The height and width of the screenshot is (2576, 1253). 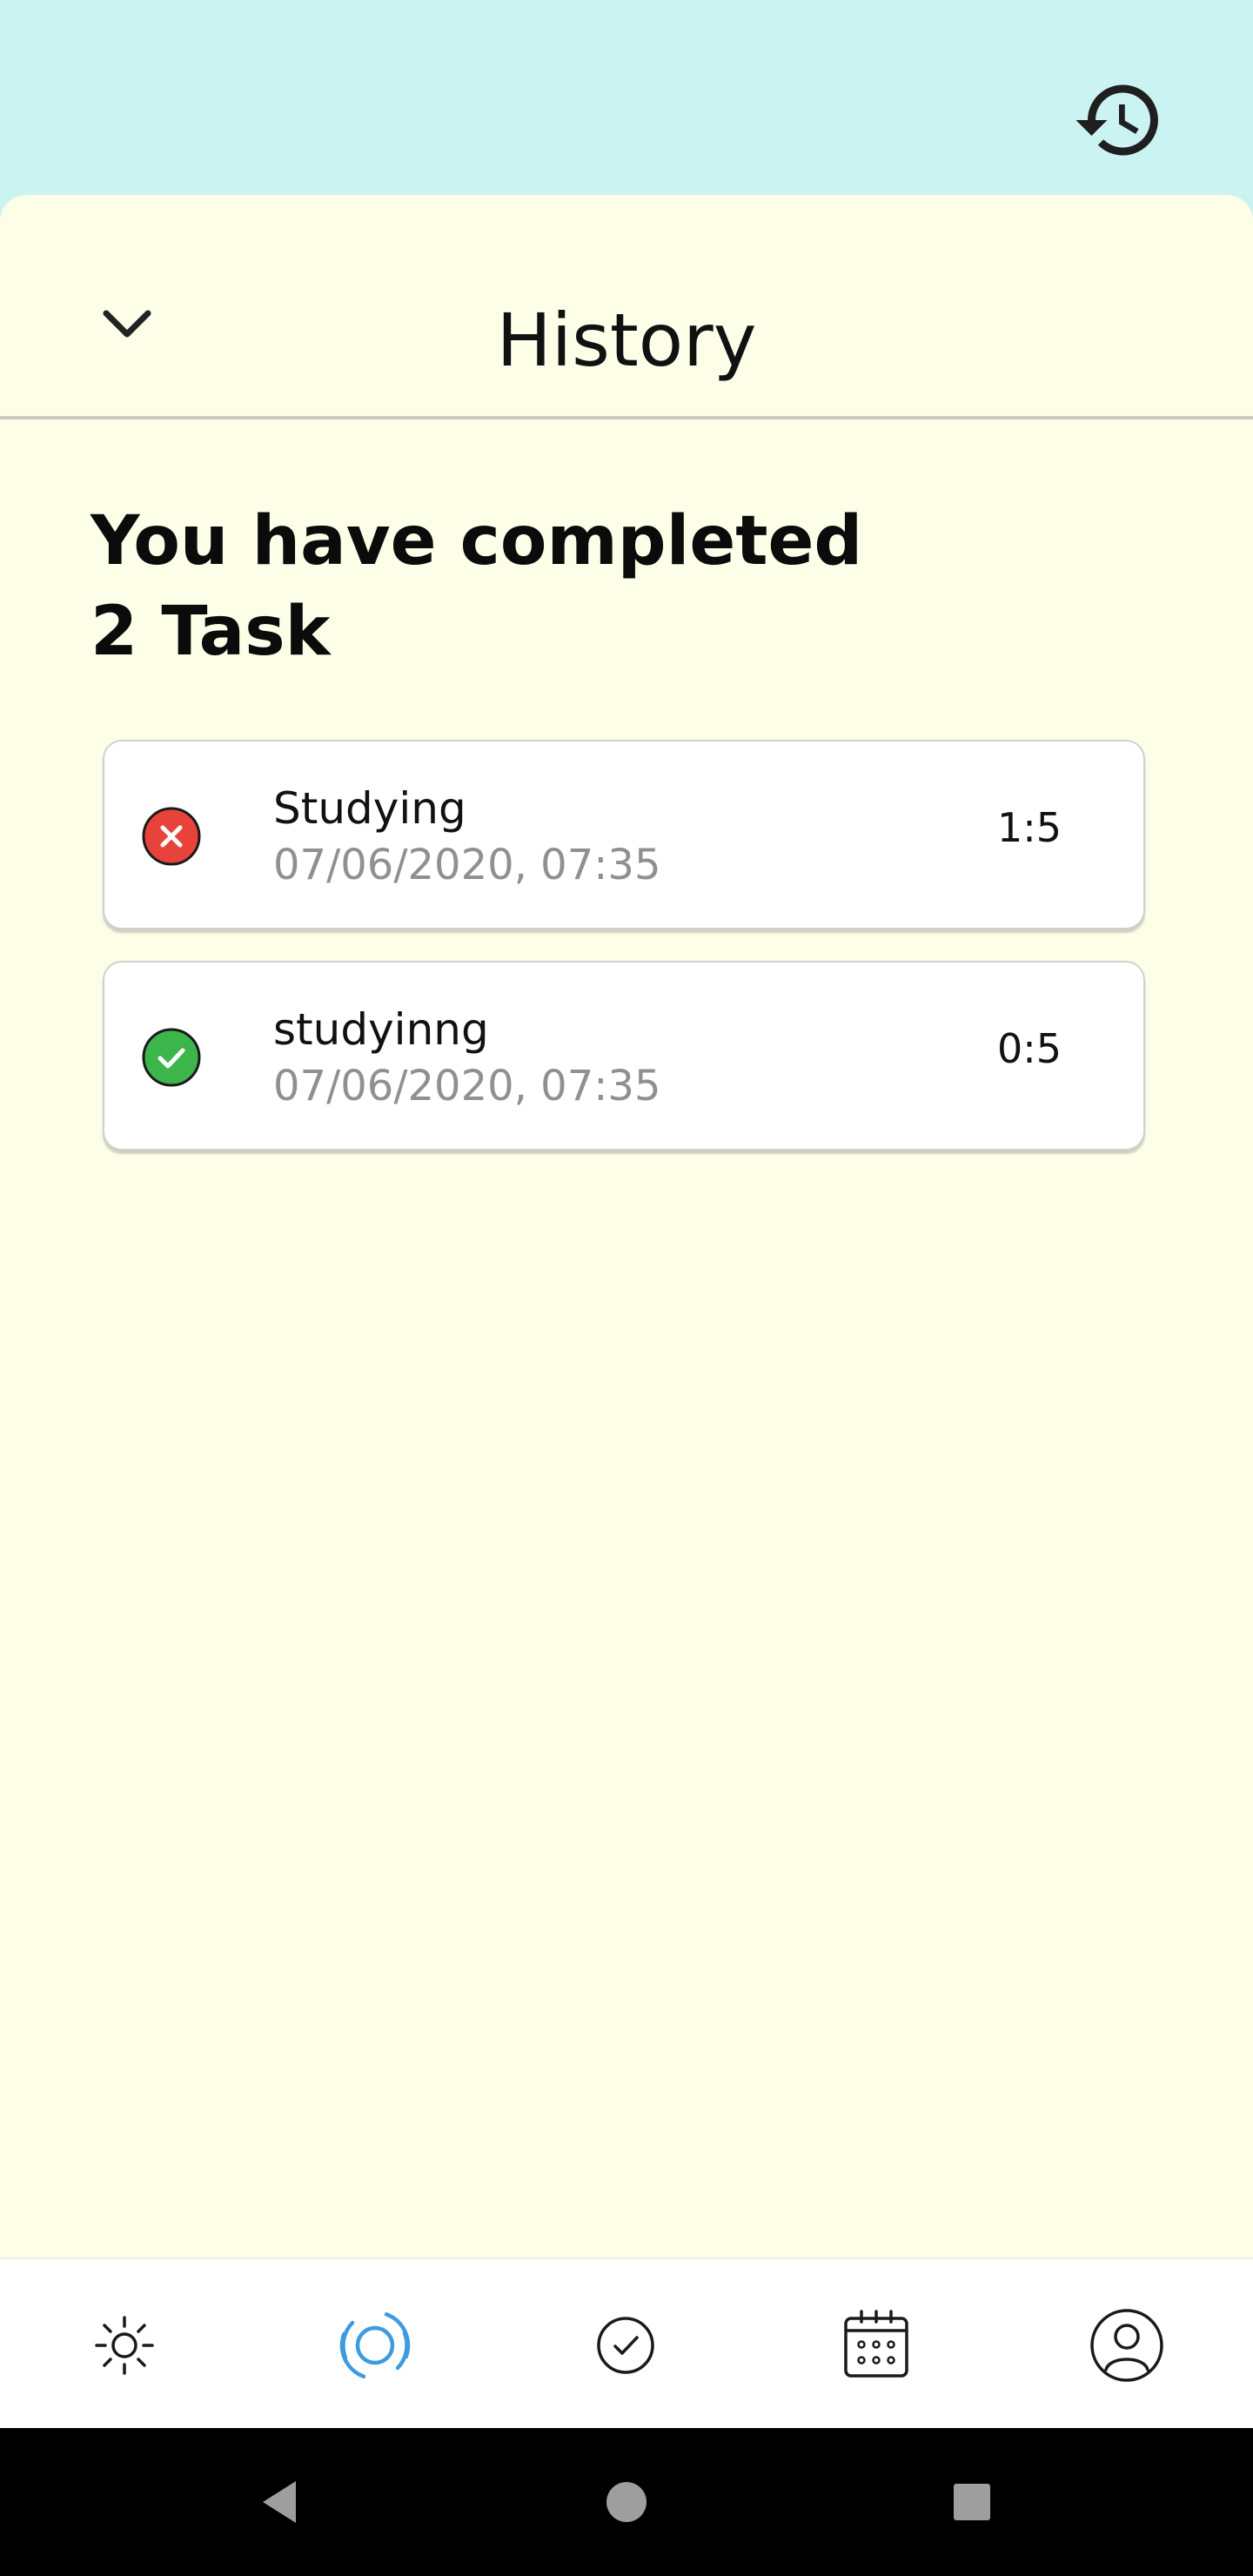 I want to click on back-triangle-icon, so click(x=279, y=2502).